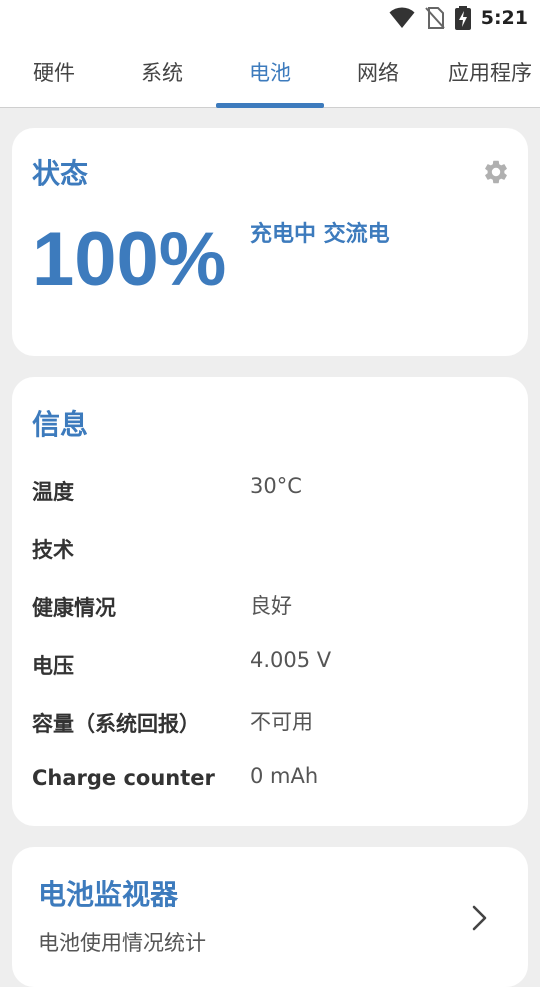 The height and width of the screenshot is (987, 540). Describe the element at coordinates (123, 778) in the screenshot. I see `charge-counter-label: Charge counter` at that location.